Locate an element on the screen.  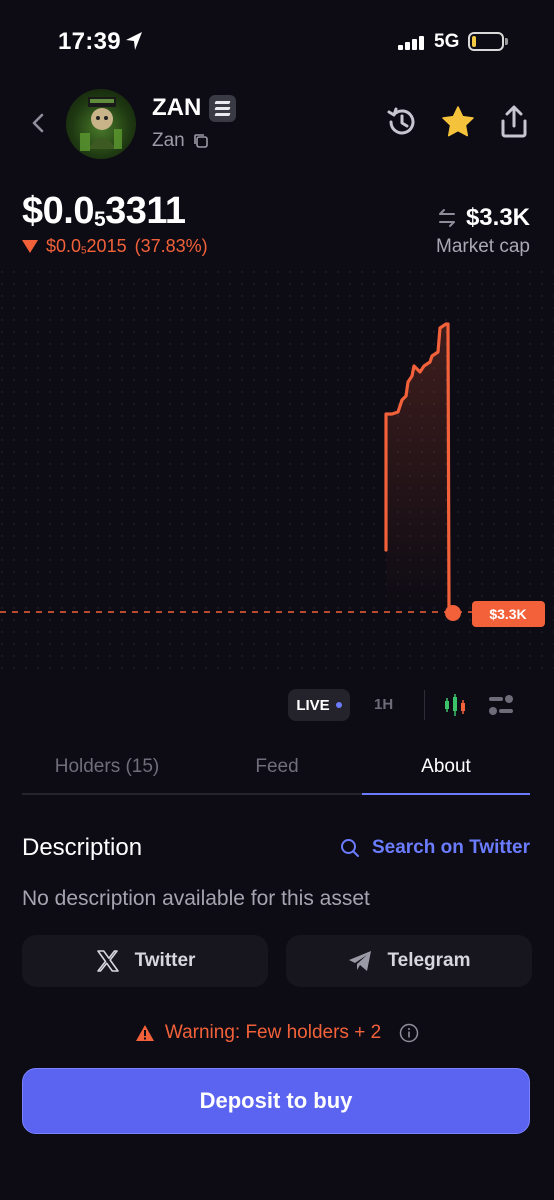
location-arrow-icon is located at coordinates (134, 41).